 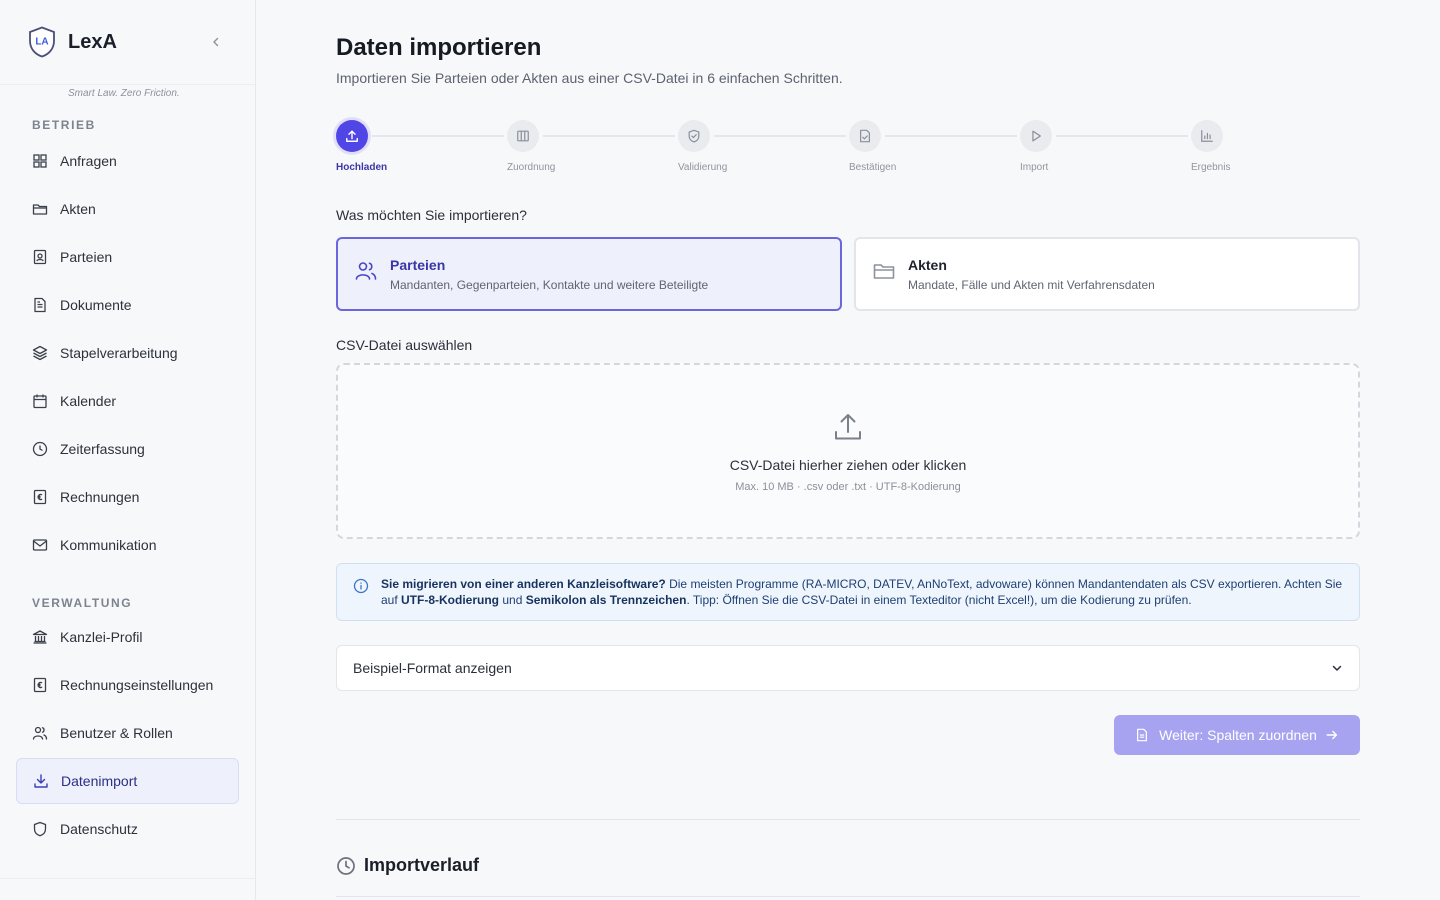 I want to click on sidebar-item-benutzer-rollen: Benutzer & Rollen, so click(x=127, y=733).